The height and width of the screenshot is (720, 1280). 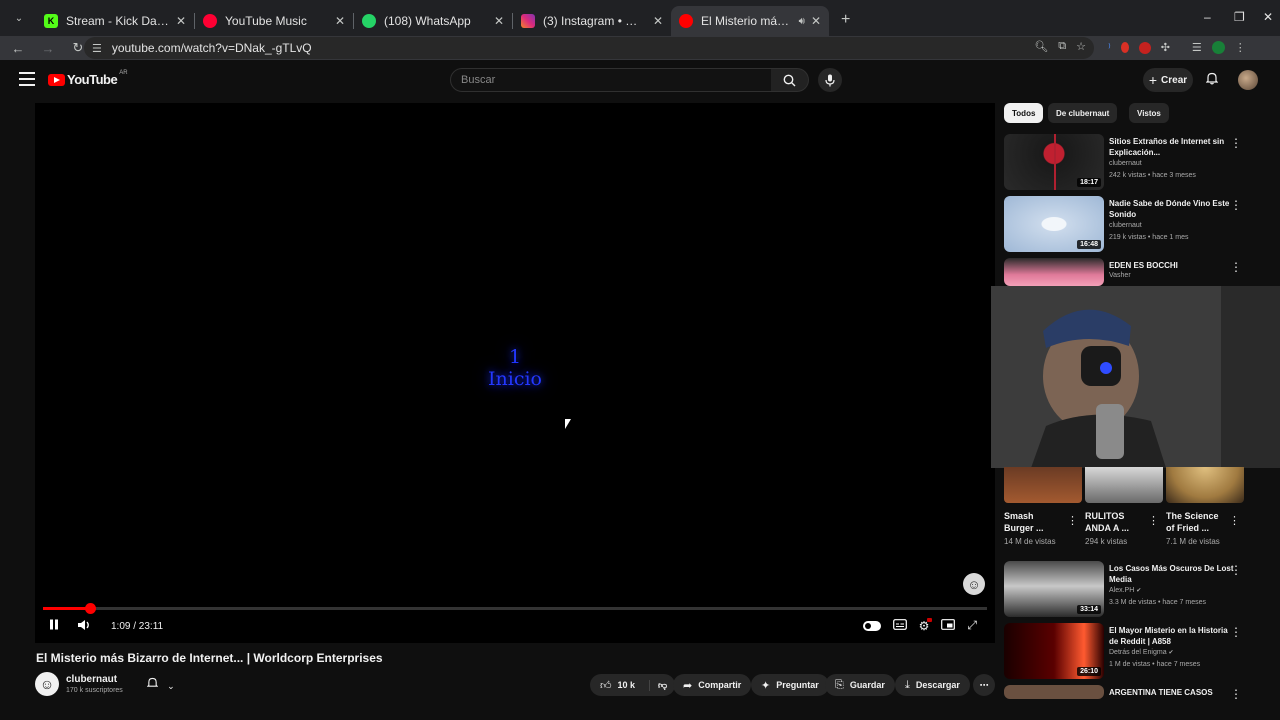 What do you see at coordinates (1207, 17) in the screenshot?
I see `minimize-icon: –` at bounding box center [1207, 17].